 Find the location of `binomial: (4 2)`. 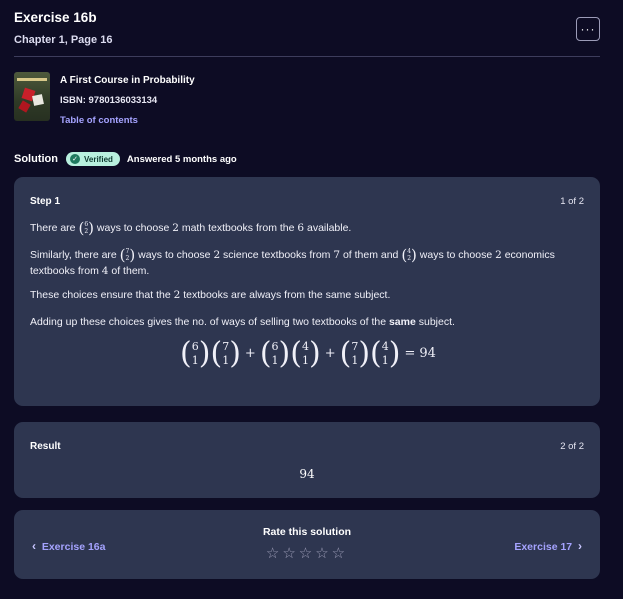

binomial: (4 2) is located at coordinates (409, 254).